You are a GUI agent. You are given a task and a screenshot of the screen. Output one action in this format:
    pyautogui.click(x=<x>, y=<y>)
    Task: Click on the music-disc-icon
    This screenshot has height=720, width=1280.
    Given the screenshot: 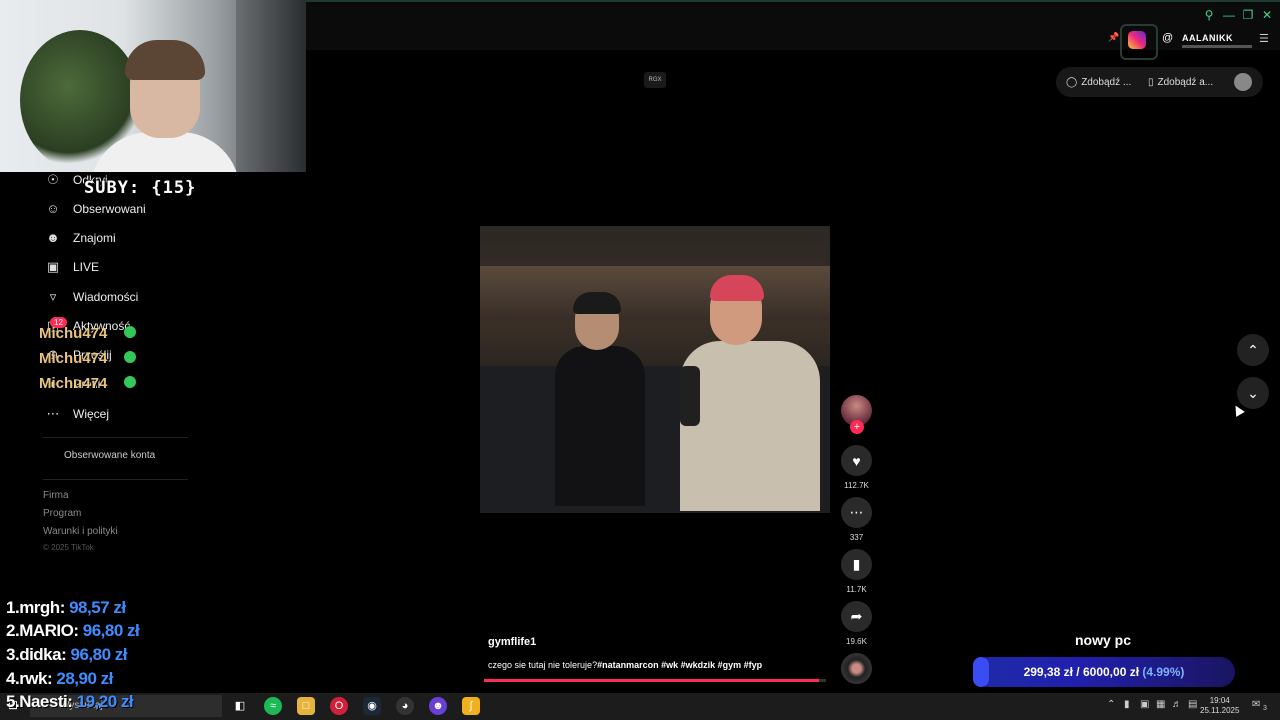 What is the action you would take?
    pyautogui.click(x=856, y=668)
    